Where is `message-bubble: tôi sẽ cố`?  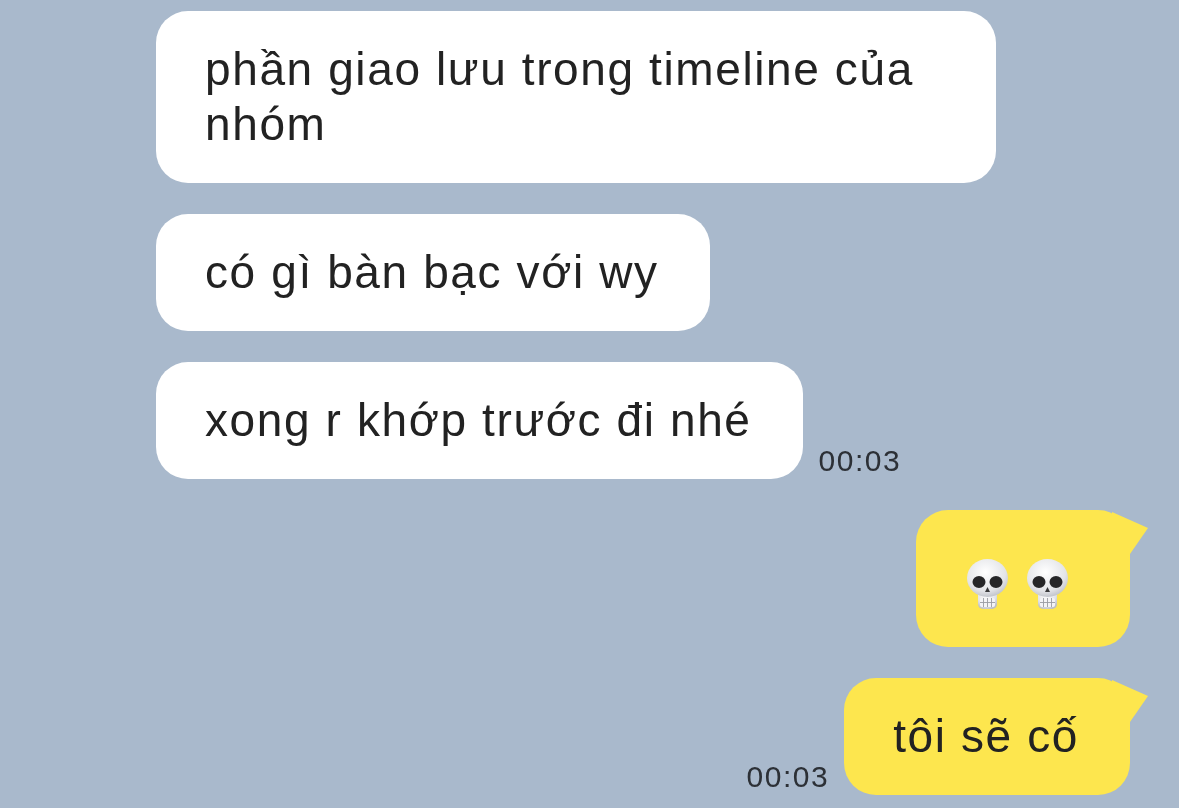 message-bubble: tôi sẽ cố is located at coordinates (987, 736).